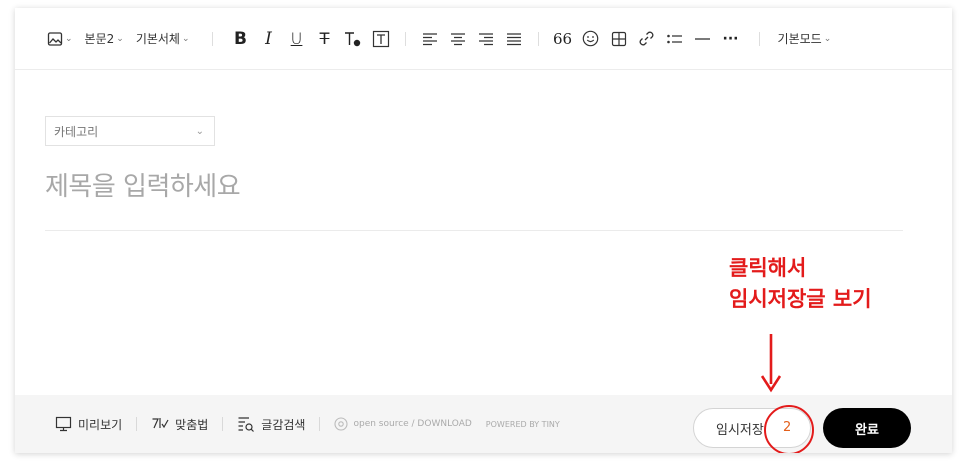  What do you see at coordinates (412, 424) in the screenshot?
I see `open-source-label: open source / DOWNLOAD` at bounding box center [412, 424].